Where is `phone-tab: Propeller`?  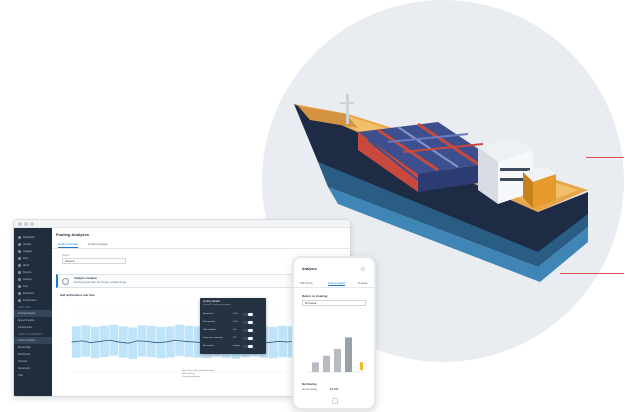
phone-tab: Propeller is located at coordinates (363, 283).